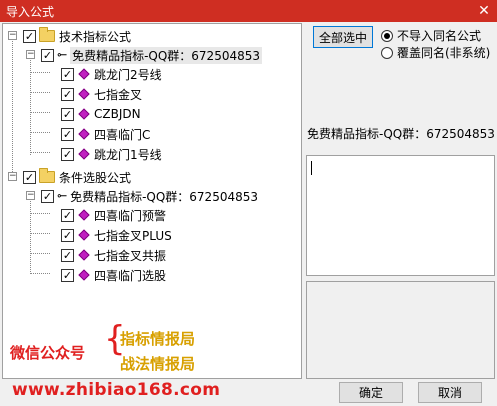 Image resolution: width=497 pixels, height=406 pixels. What do you see at coordinates (158, 339) in the screenshot?
I see `watermark-line-1: 指标情报局` at bounding box center [158, 339].